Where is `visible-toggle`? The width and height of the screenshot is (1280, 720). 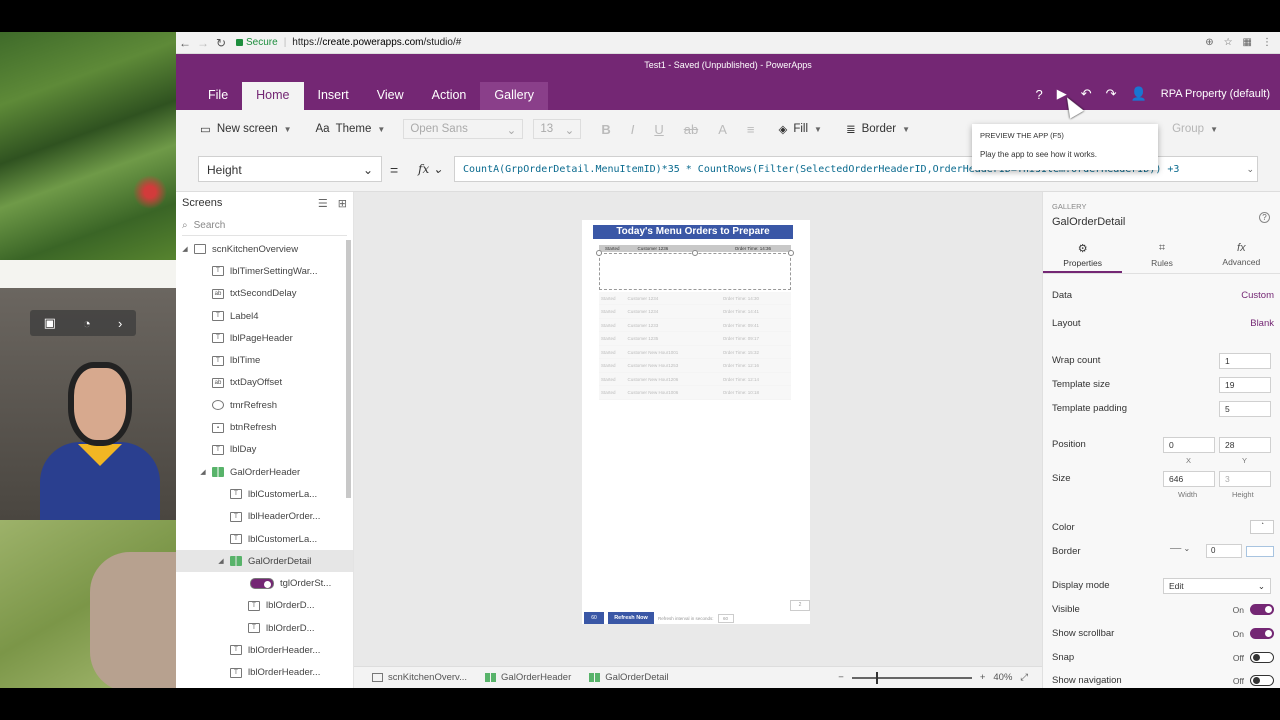 visible-toggle is located at coordinates (1262, 609).